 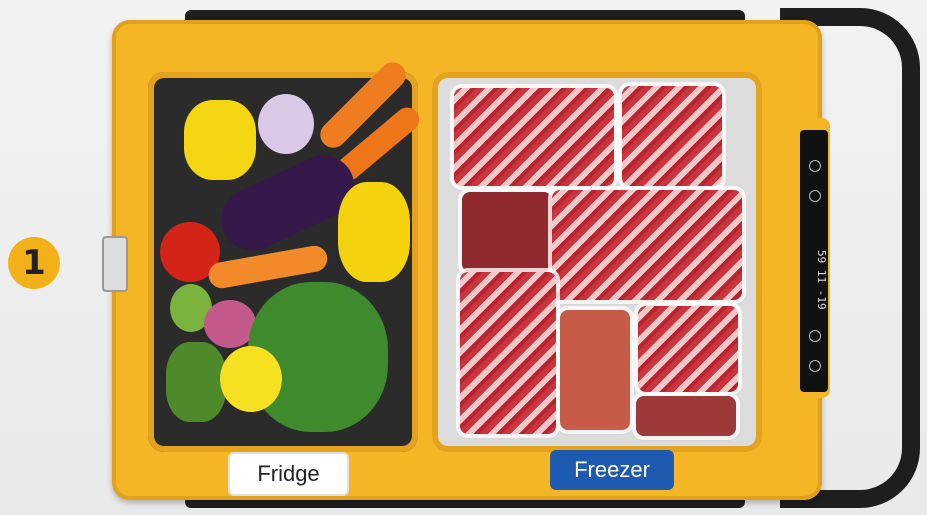 What do you see at coordinates (814, 261) in the screenshot?
I see `control-display: 59 11 -19` at bounding box center [814, 261].